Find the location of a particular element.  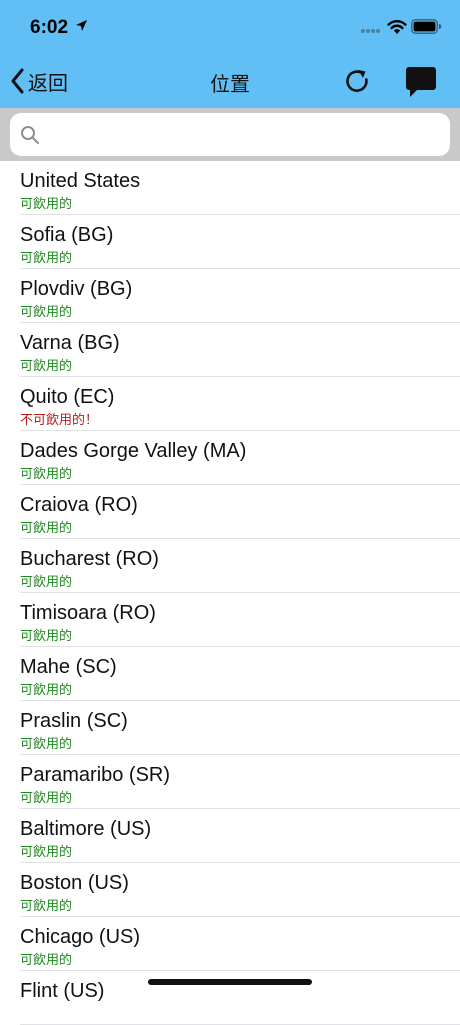

header: 6:02 返回 位置 is located at coordinates (230, 54).